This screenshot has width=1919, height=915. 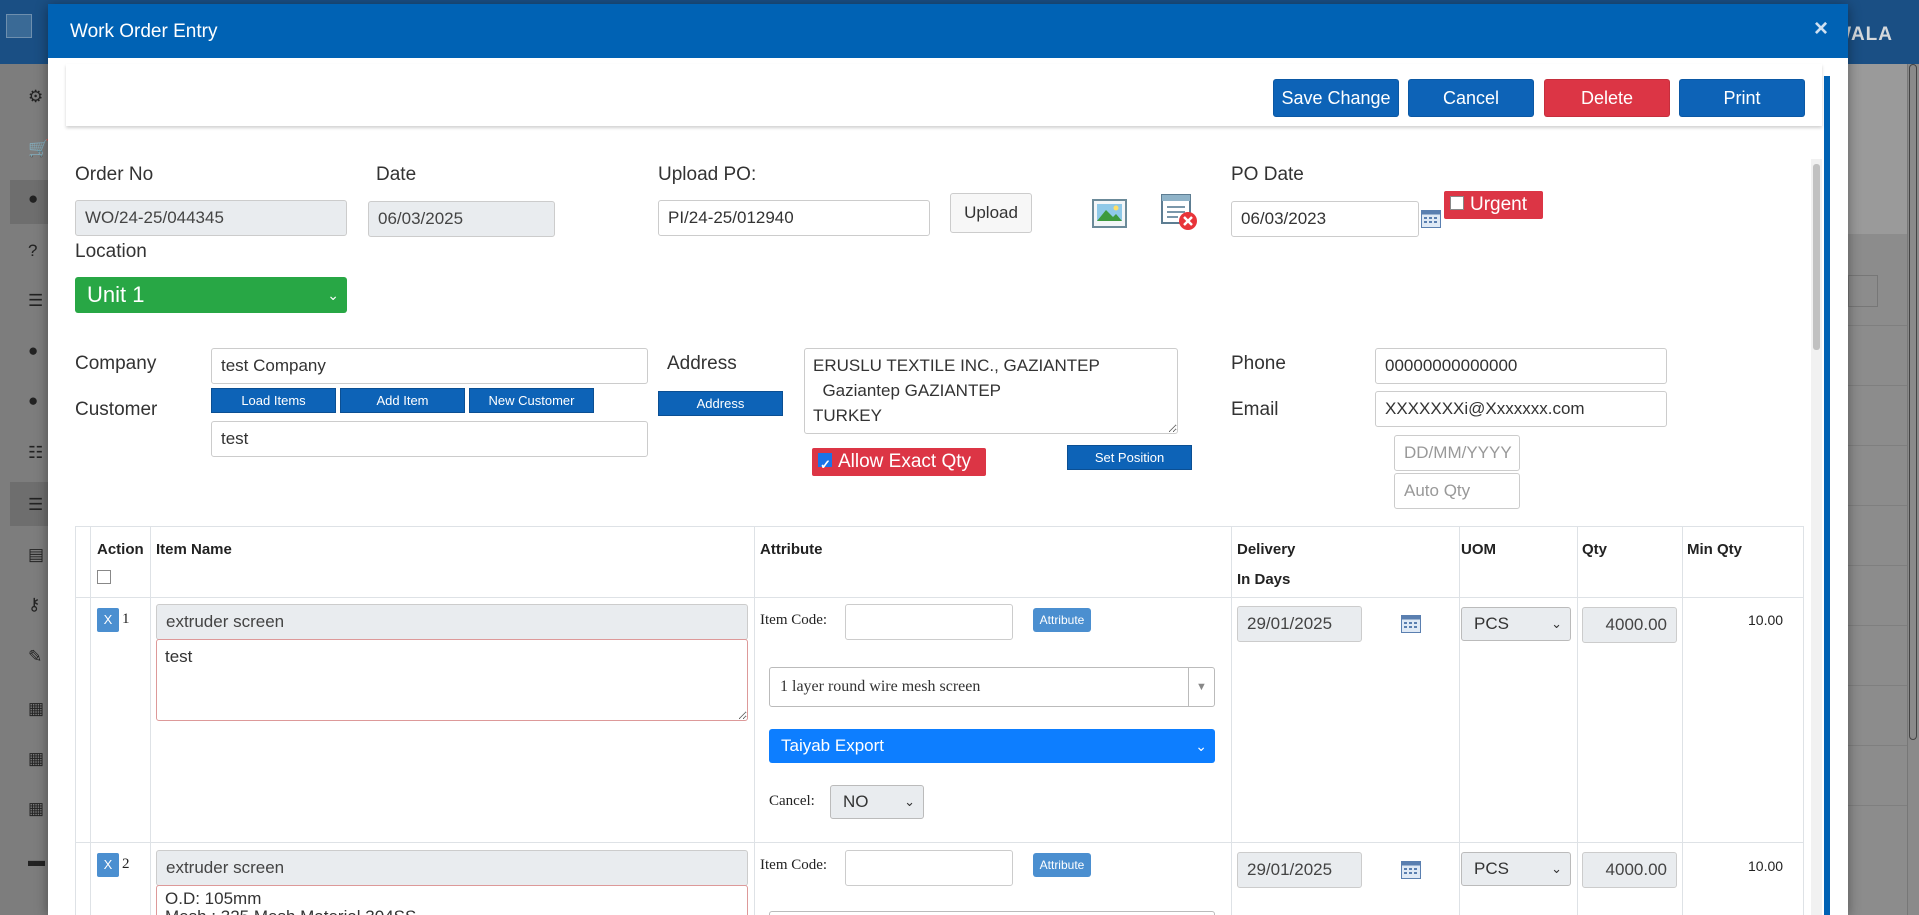 What do you see at coordinates (19, 26) in the screenshot?
I see `app-logo` at bounding box center [19, 26].